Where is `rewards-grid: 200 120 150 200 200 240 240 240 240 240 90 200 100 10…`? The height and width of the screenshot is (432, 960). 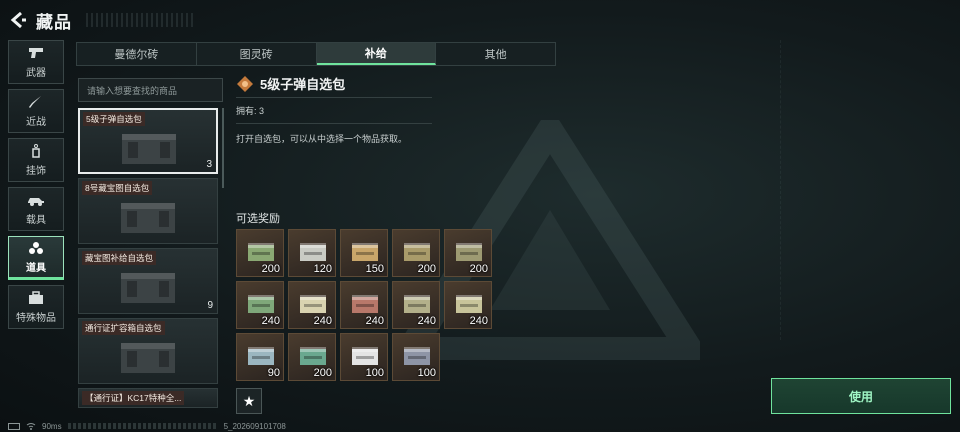
rewards-grid: 200 120 150 200 200 240 240 240 240 240 90 200 100 10… is located at coordinates (366, 305).